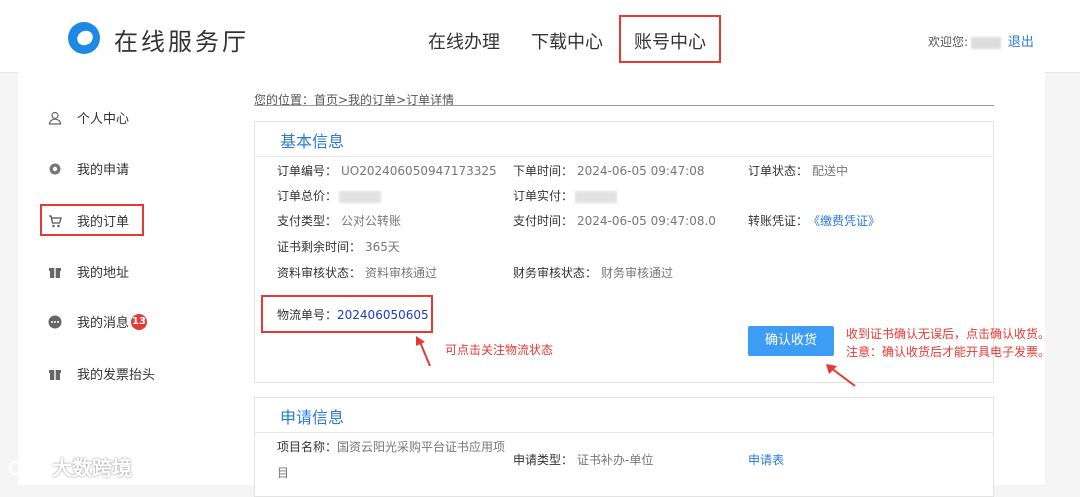 Image resolution: width=1080 pixels, height=497 pixels. What do you see at coordinates (103, 273) in the screenshot?
I see `sidebar-item-label: 我的地址` at bounding box center [103, 273].